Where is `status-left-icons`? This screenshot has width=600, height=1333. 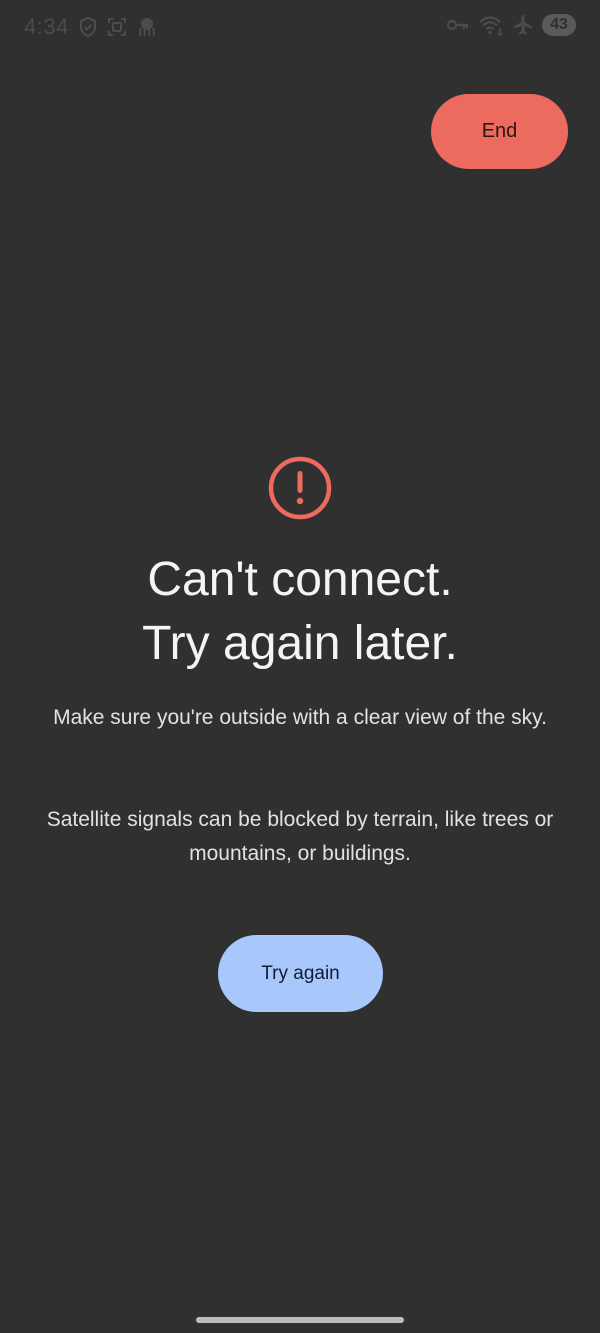
status-left-icons is located at coordinates (118, 27).